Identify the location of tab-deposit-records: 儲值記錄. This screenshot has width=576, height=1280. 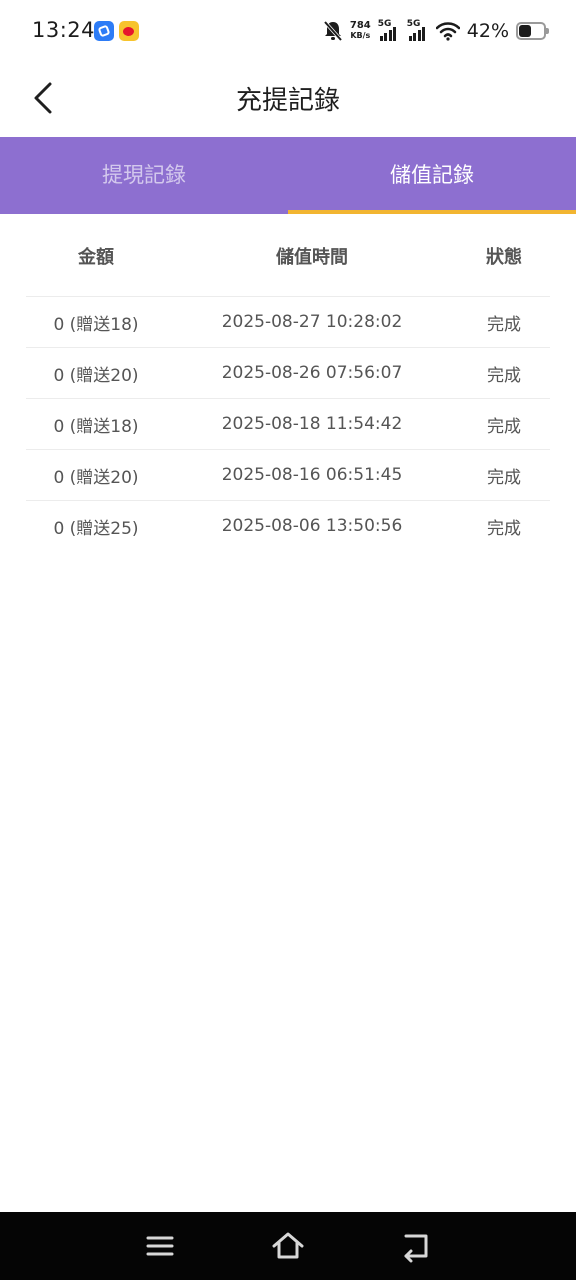
(432, 175).